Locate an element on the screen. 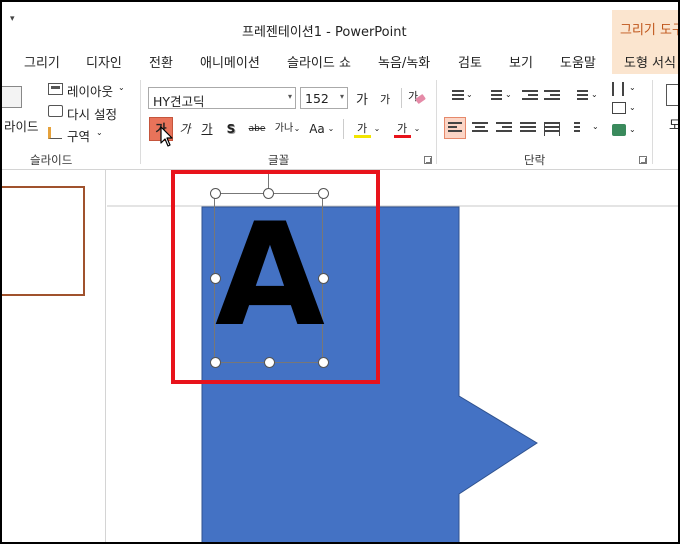 The image size is (680, 544). reset-icon is located at coordinates (55, 111).